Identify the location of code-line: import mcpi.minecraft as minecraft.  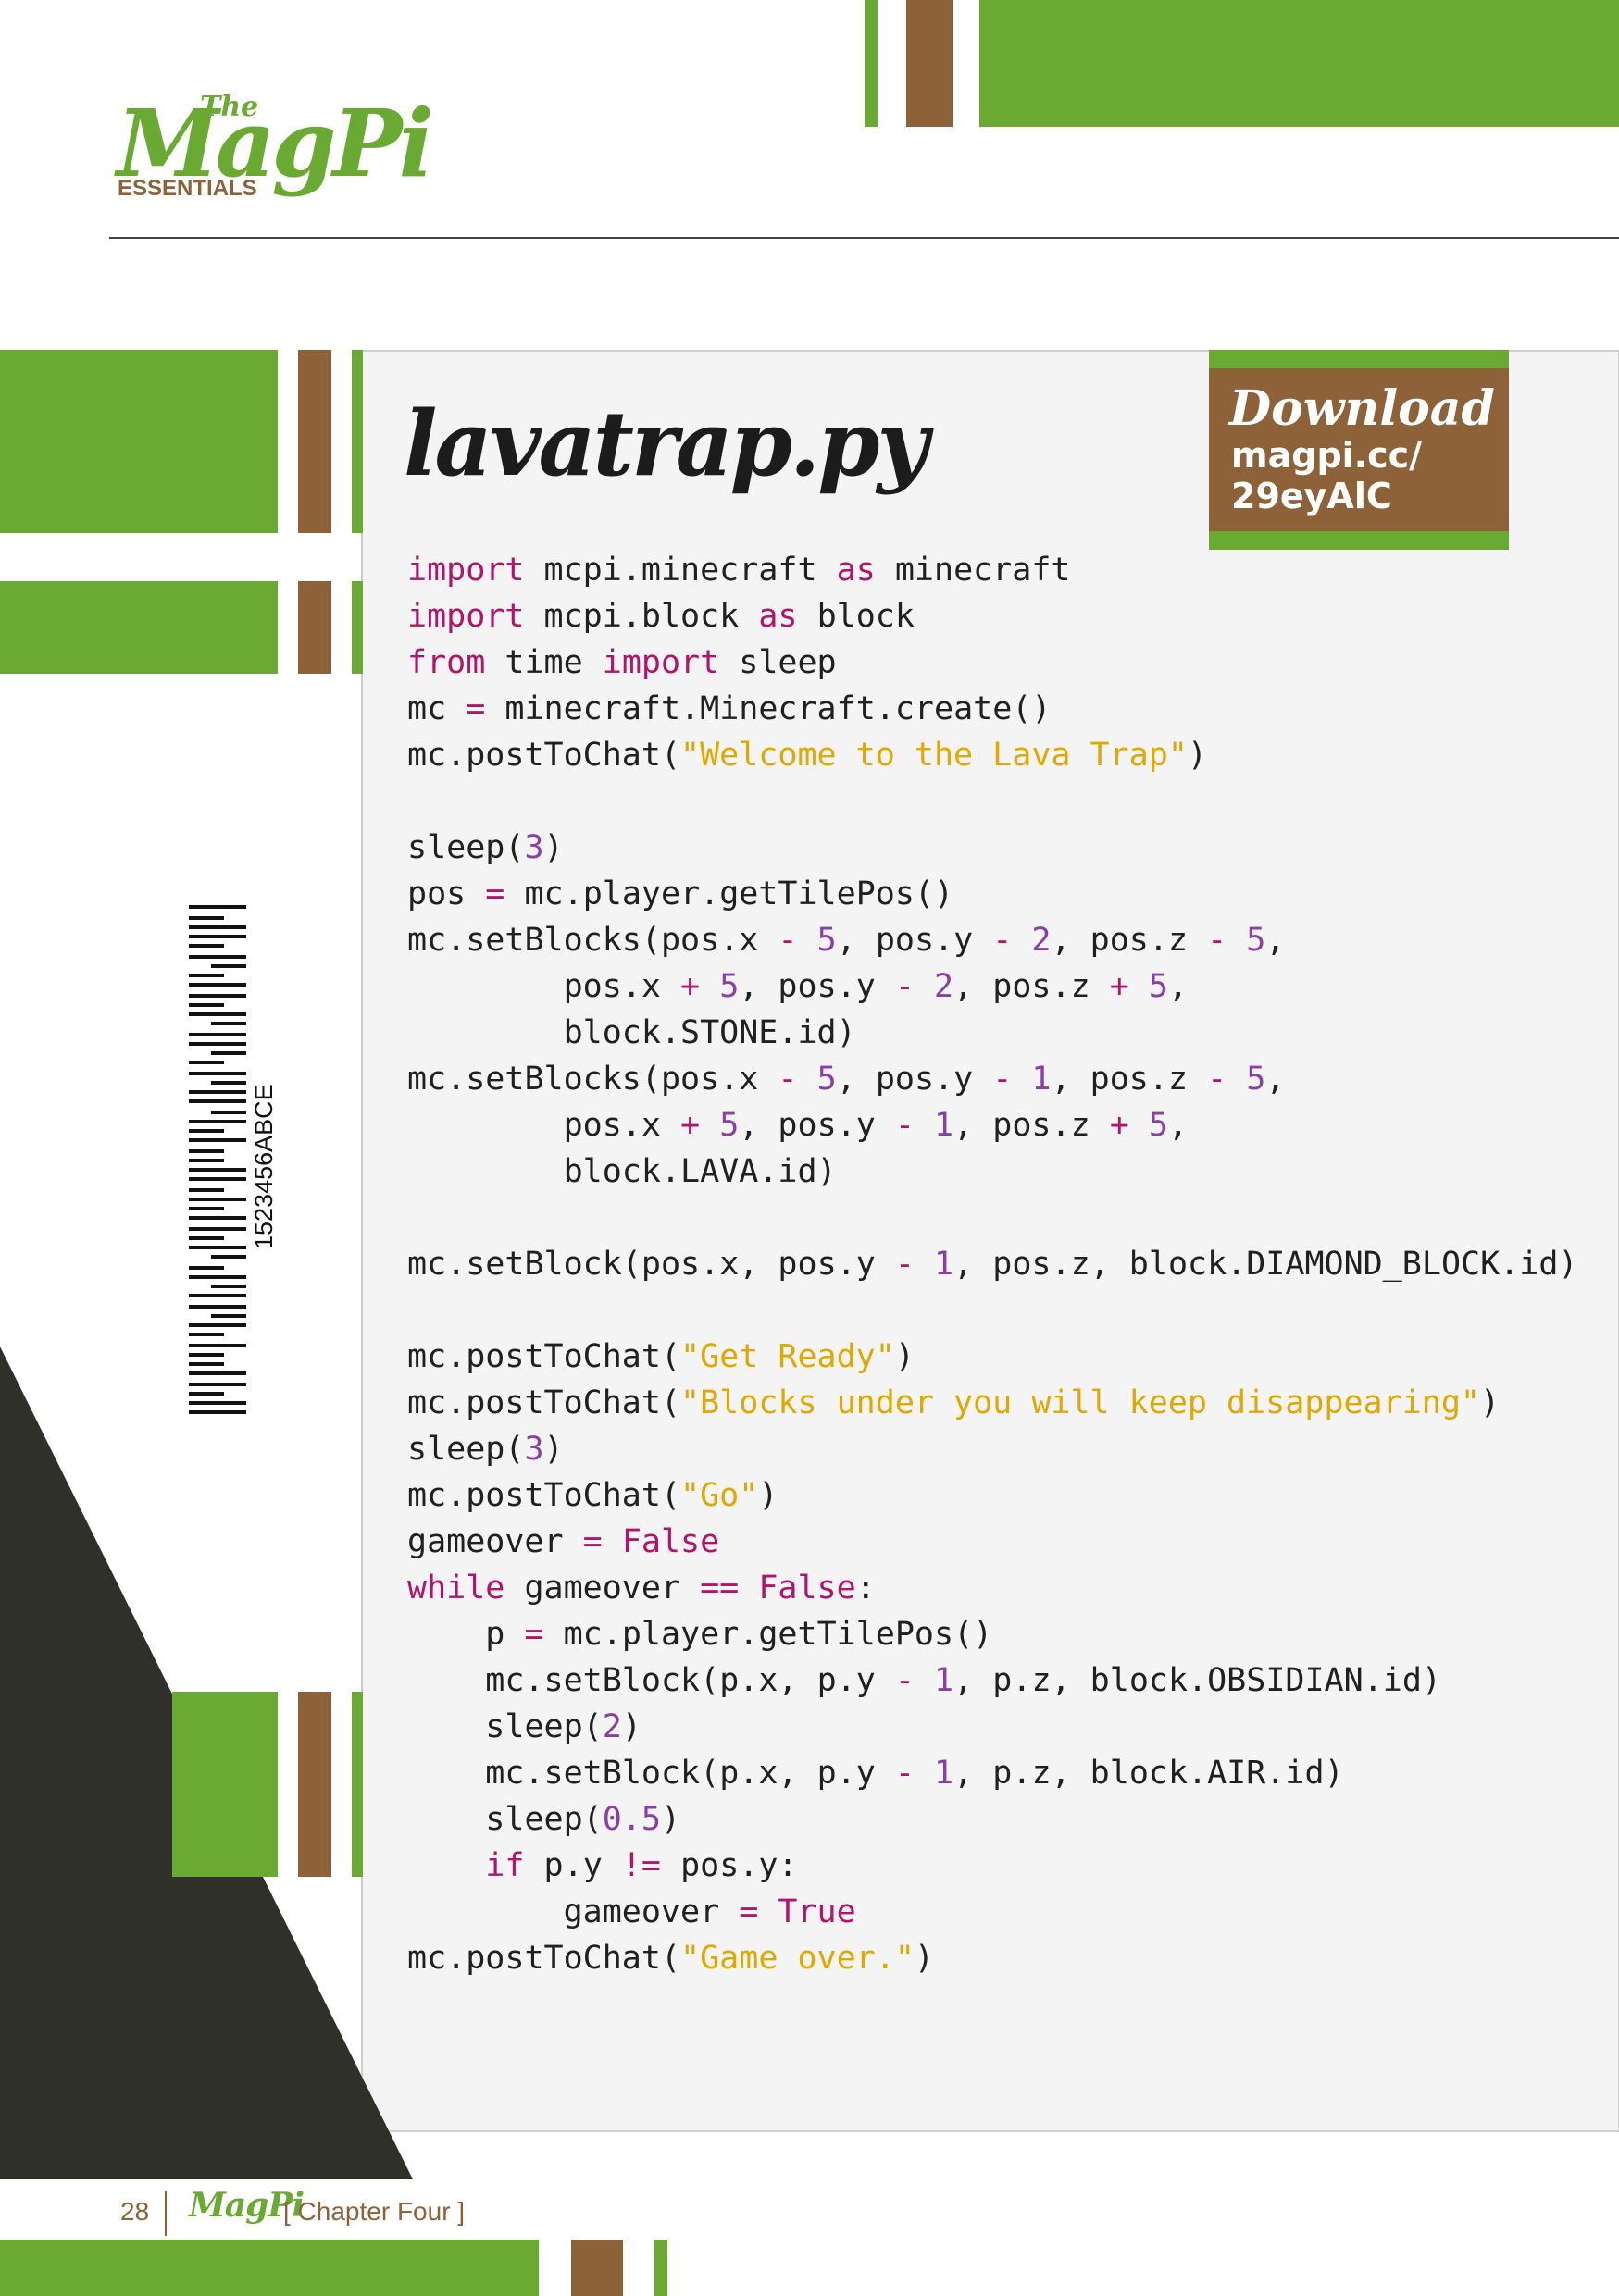
(739, 571).